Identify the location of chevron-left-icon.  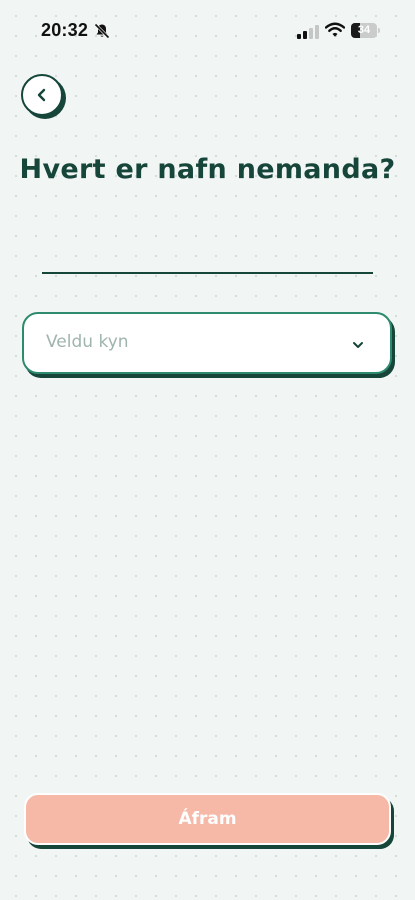
(42, 95).